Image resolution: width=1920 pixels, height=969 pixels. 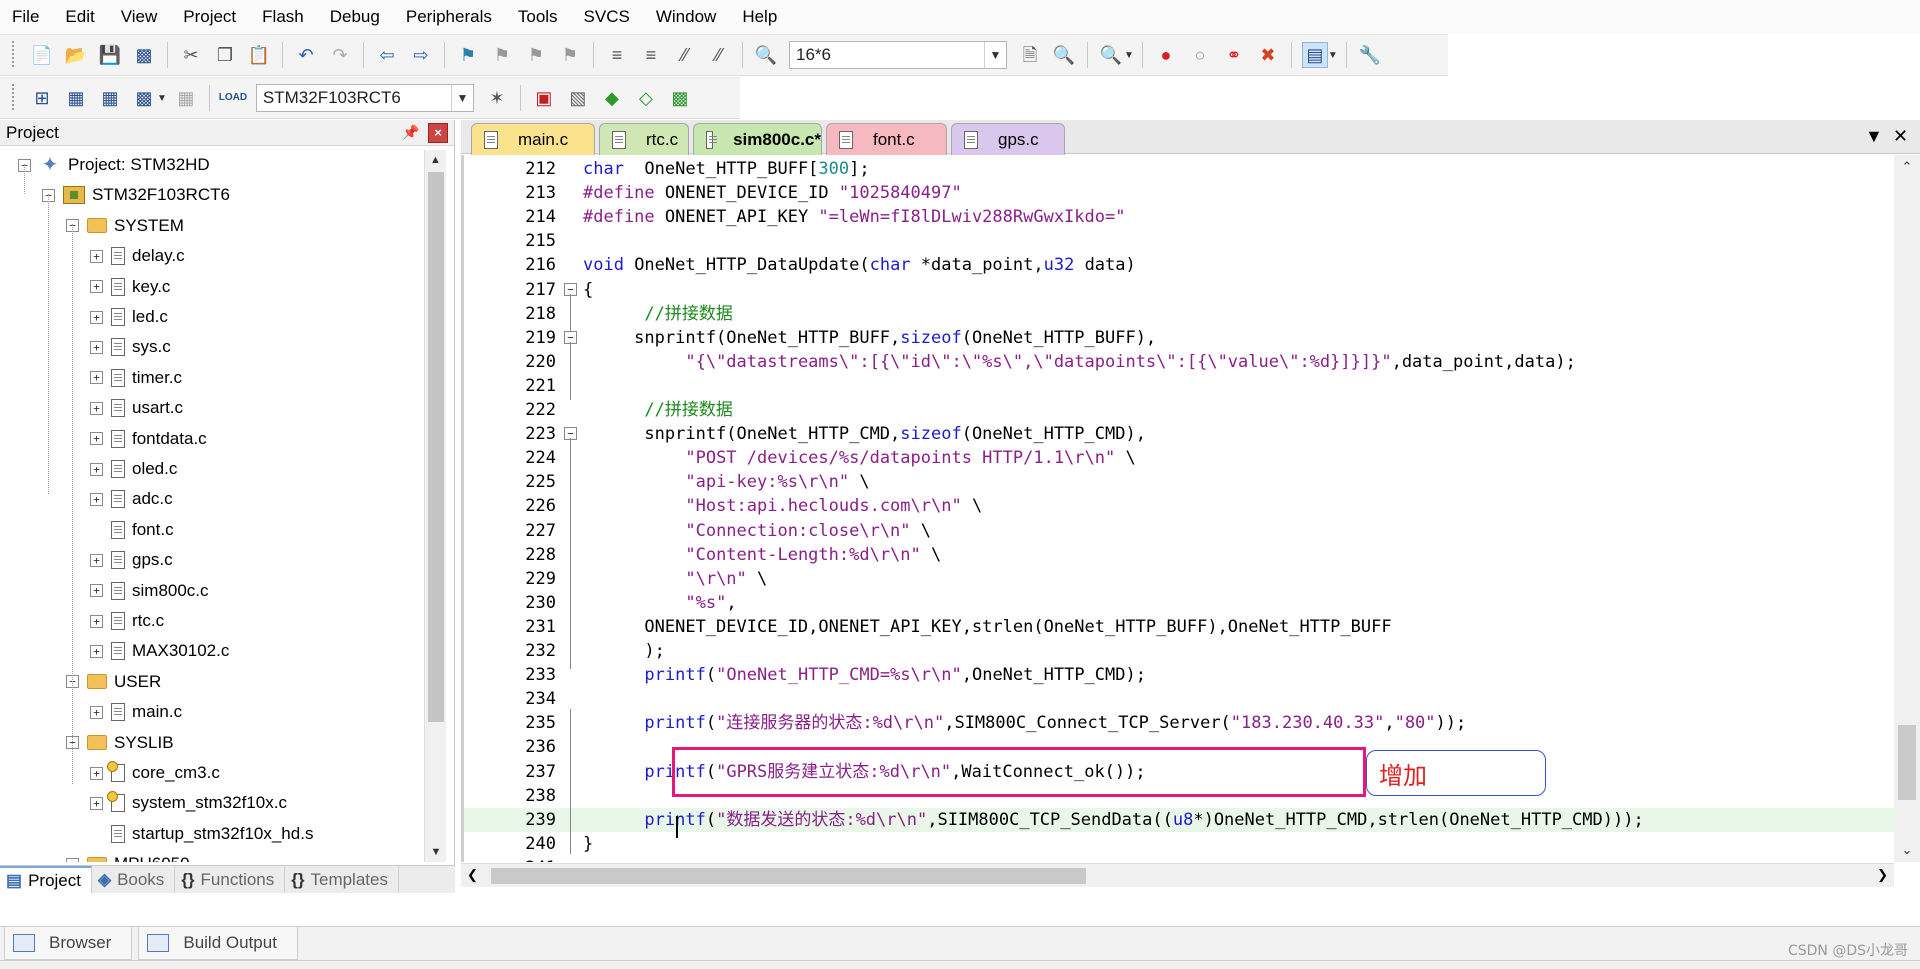 I want to click on menu-window: Window, so click(x=686, y=17).